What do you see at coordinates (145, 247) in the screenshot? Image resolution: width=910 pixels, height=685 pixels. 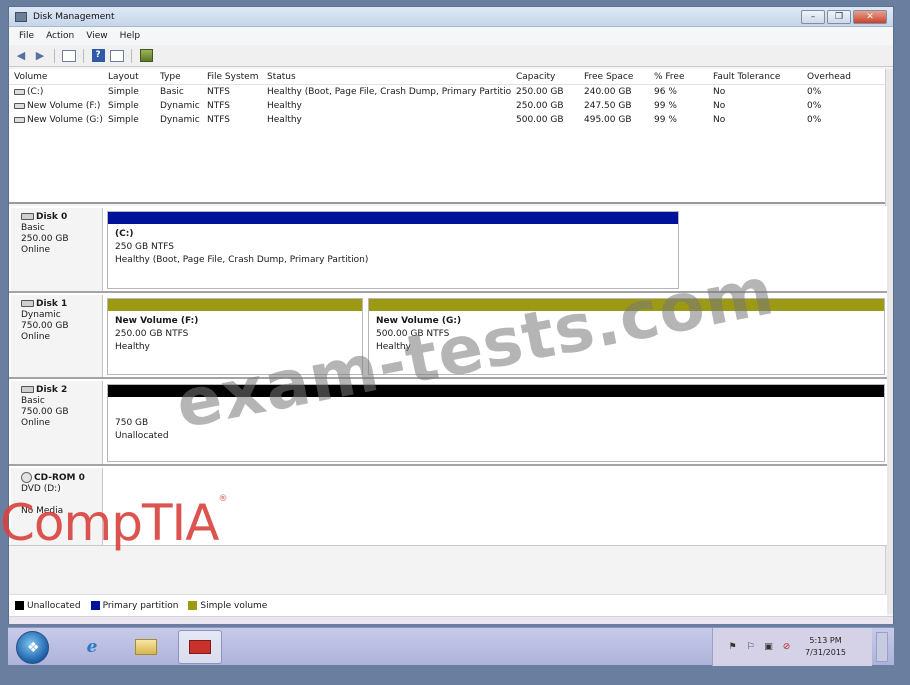 I see `partition-detail: 250 GB NTFS` at bounding box center [145, 247].